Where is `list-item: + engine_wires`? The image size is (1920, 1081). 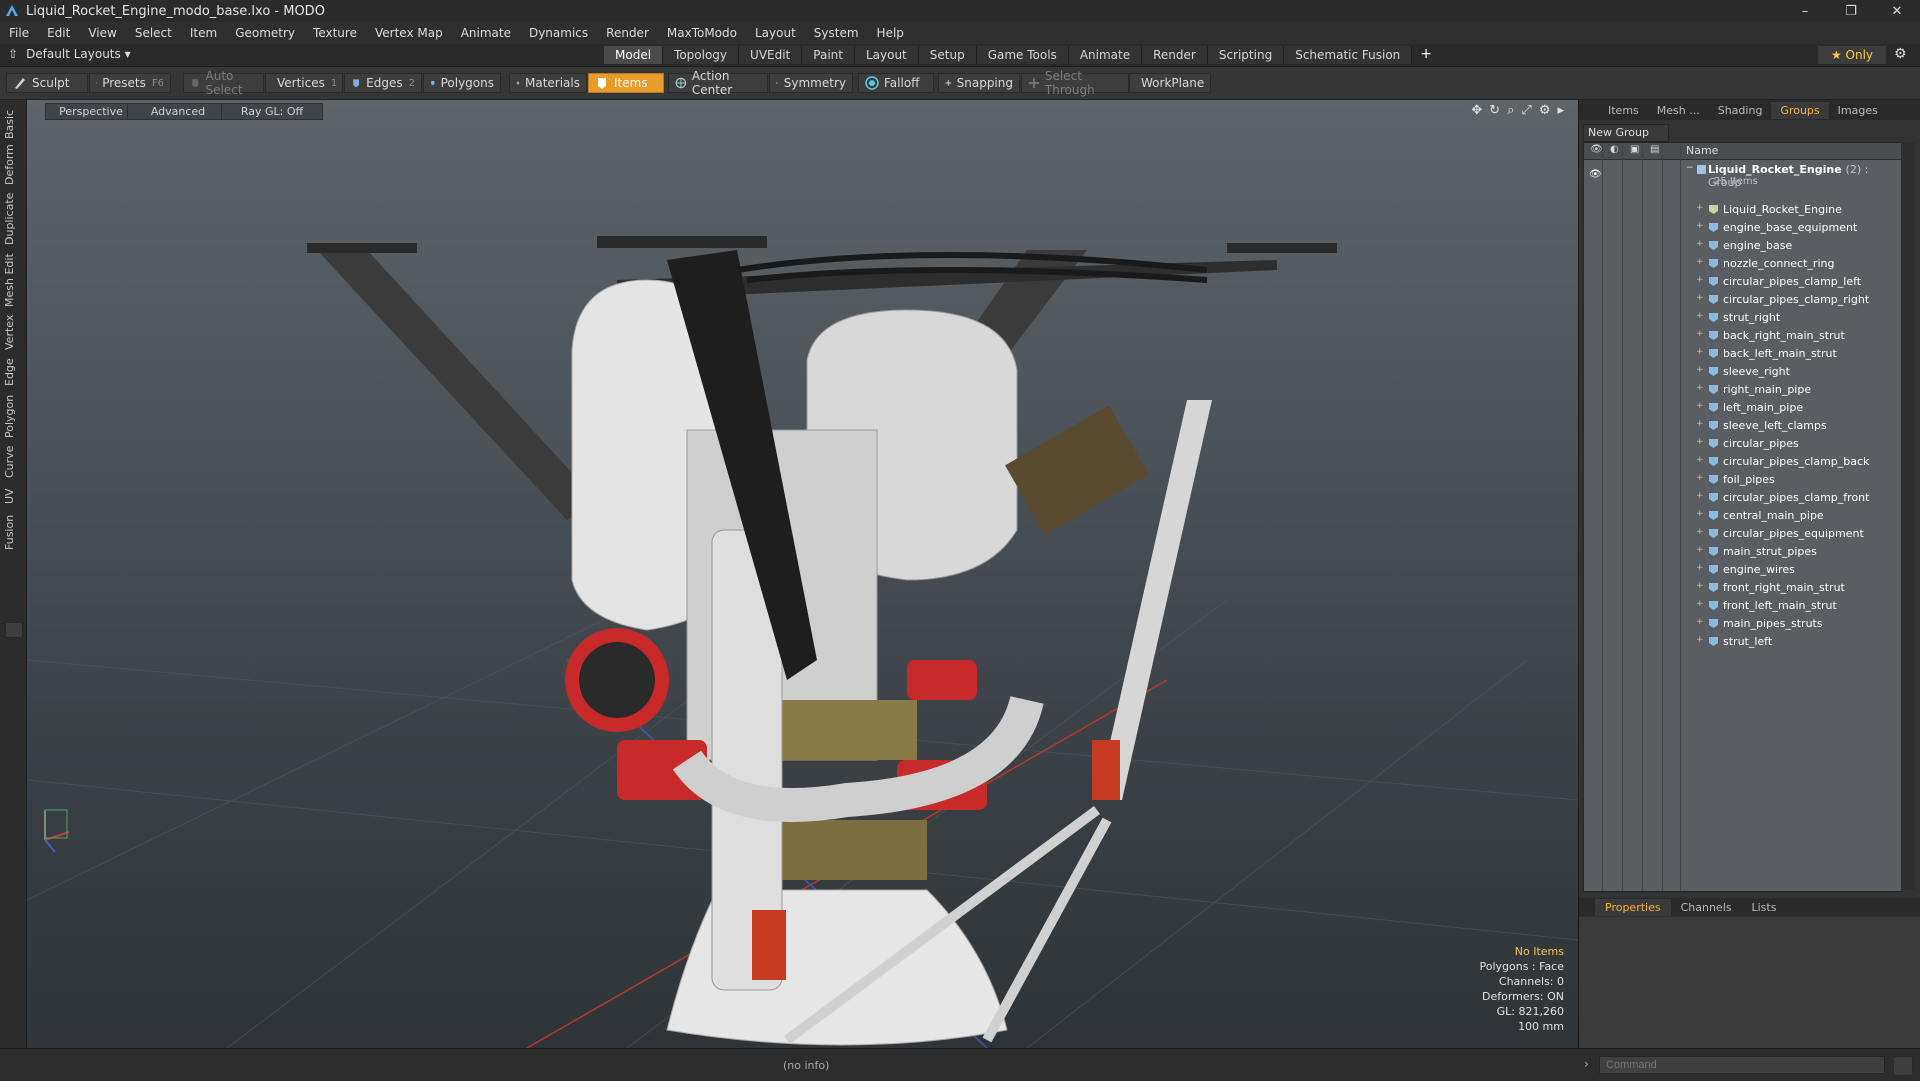
list-item: + engine_wires is located at coordinates (1742, 570).